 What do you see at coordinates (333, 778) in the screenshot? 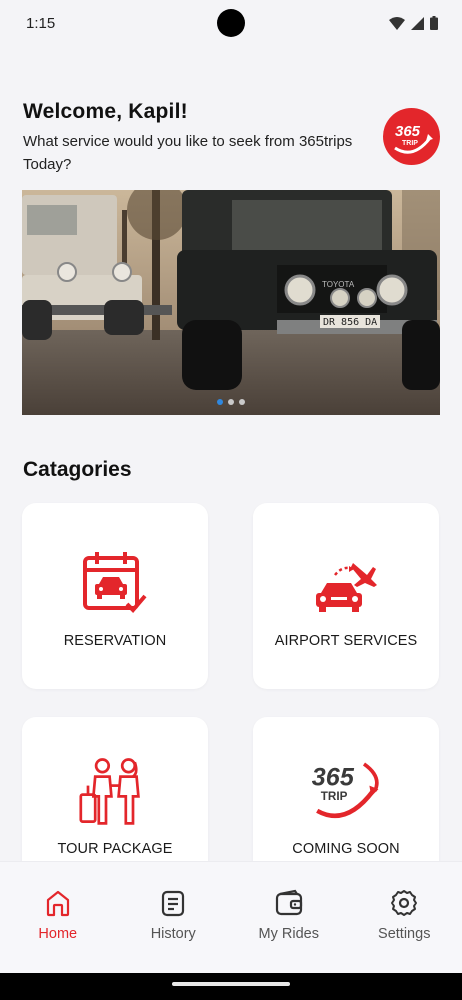
I see `coming-logo-text: 365` at bounding box center [333, 778].